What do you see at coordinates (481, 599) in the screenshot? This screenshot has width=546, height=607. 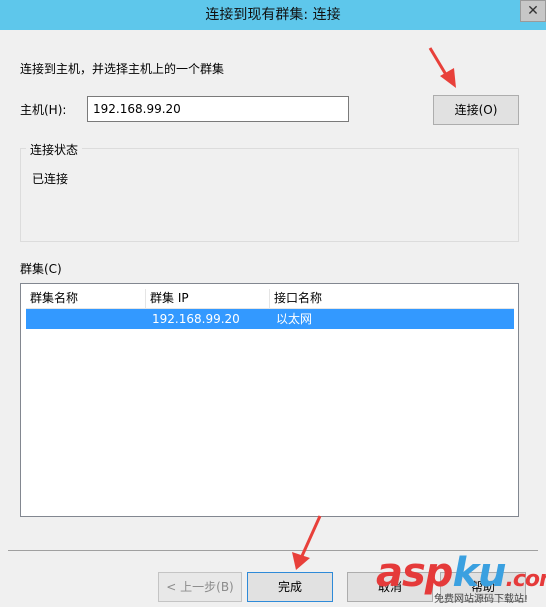 I see `watermark-subtitle: 免费网站源码下载站!` at bounding box center [481, 599].